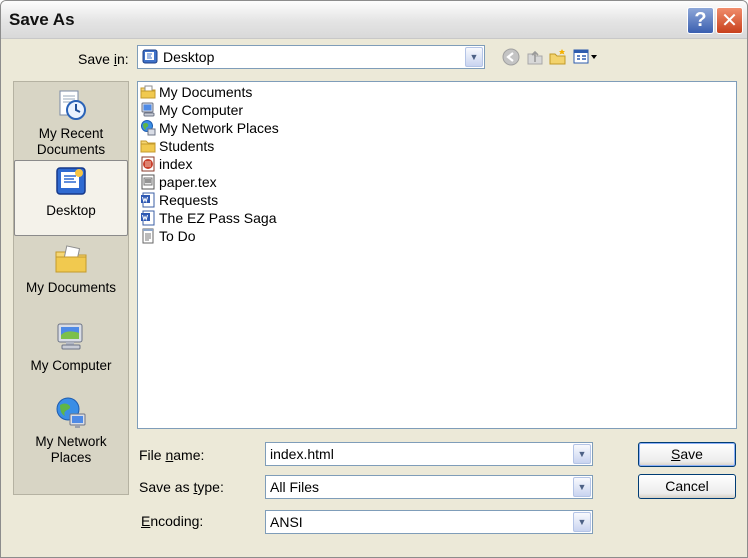 The image size is (748, 558). I want to click on help-icon: ?, so click(700, 20).